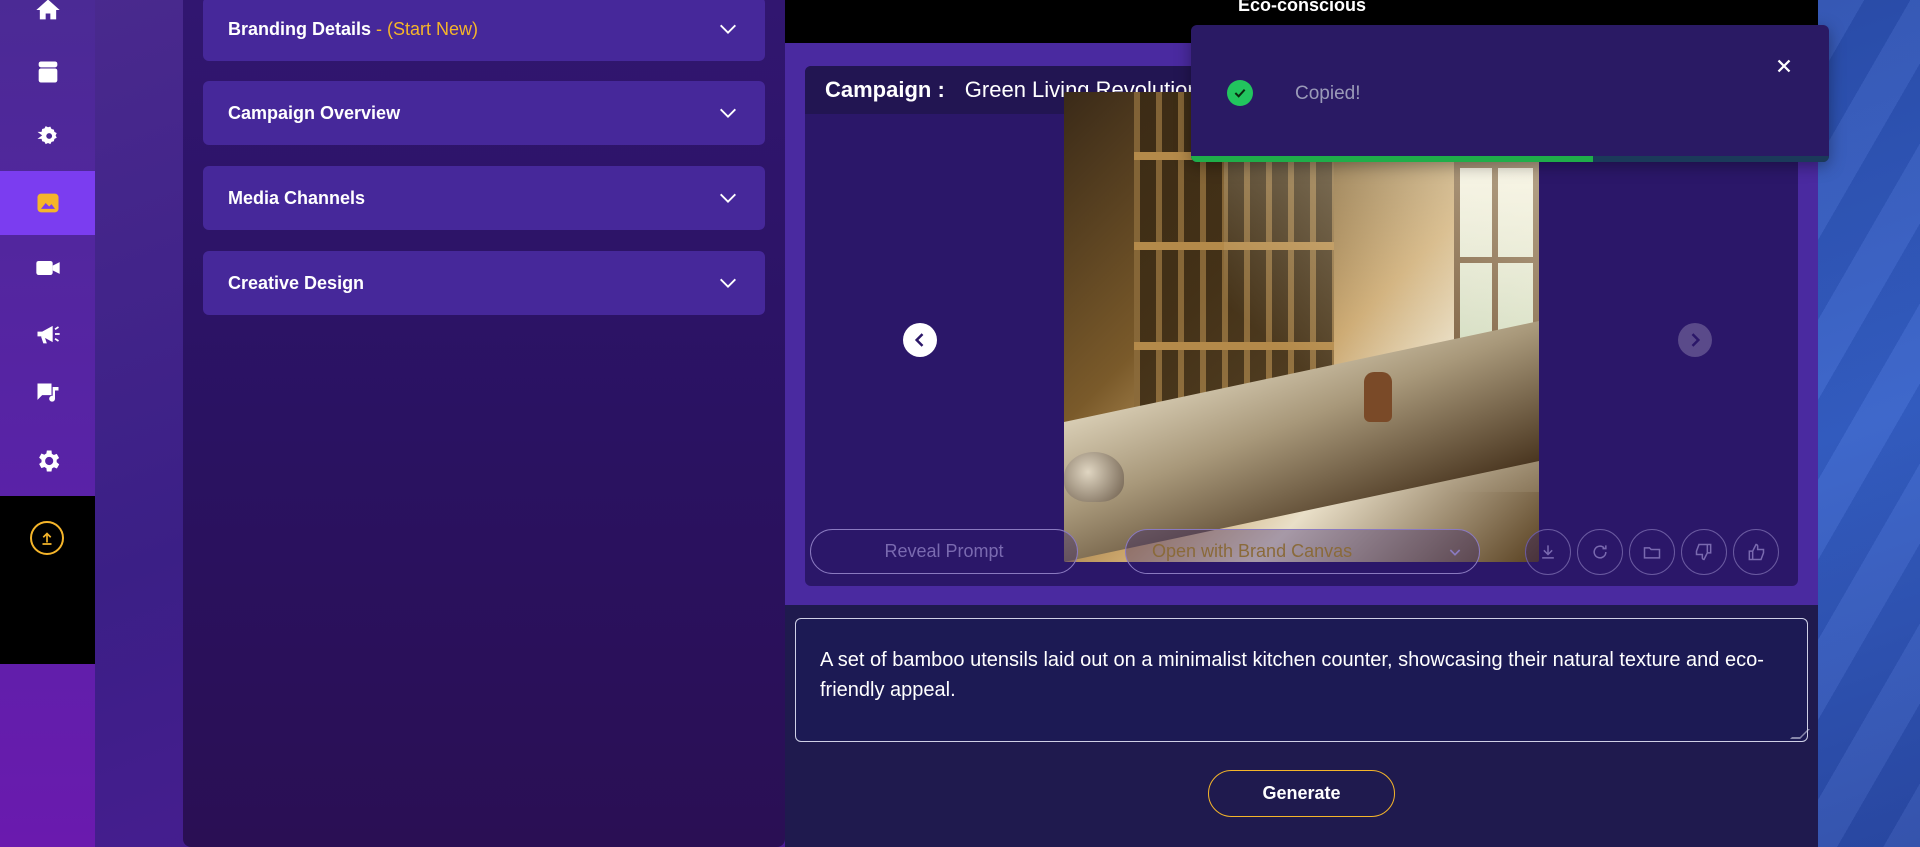  I want to click on sidebar-item-settings, so click(47, 461).